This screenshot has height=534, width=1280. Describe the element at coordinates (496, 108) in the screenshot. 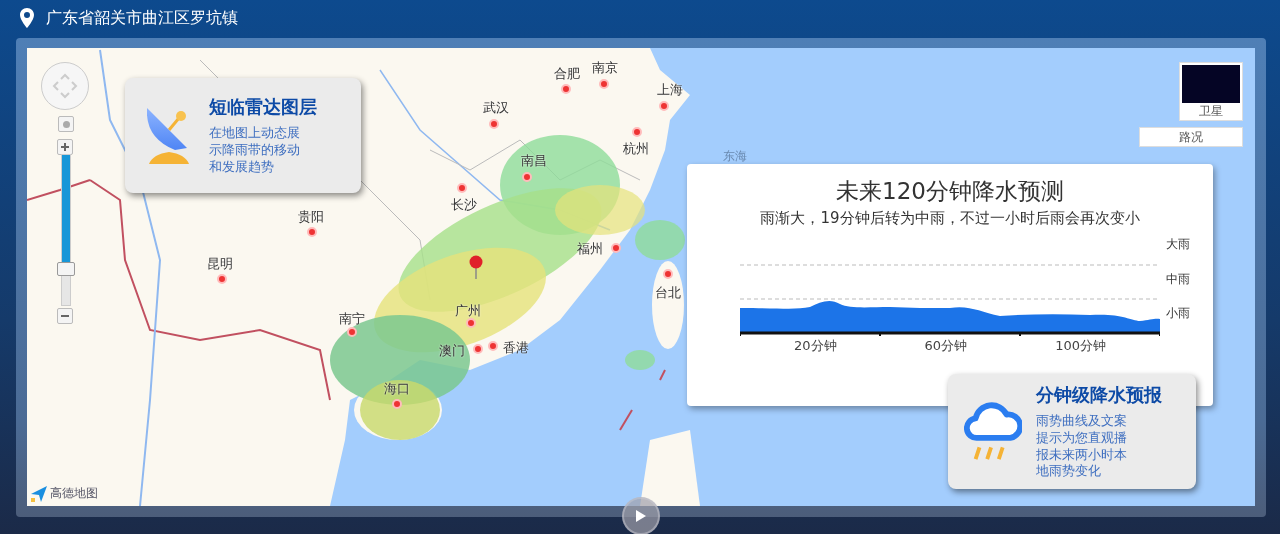

I see `city-label: 武汉` at that location.